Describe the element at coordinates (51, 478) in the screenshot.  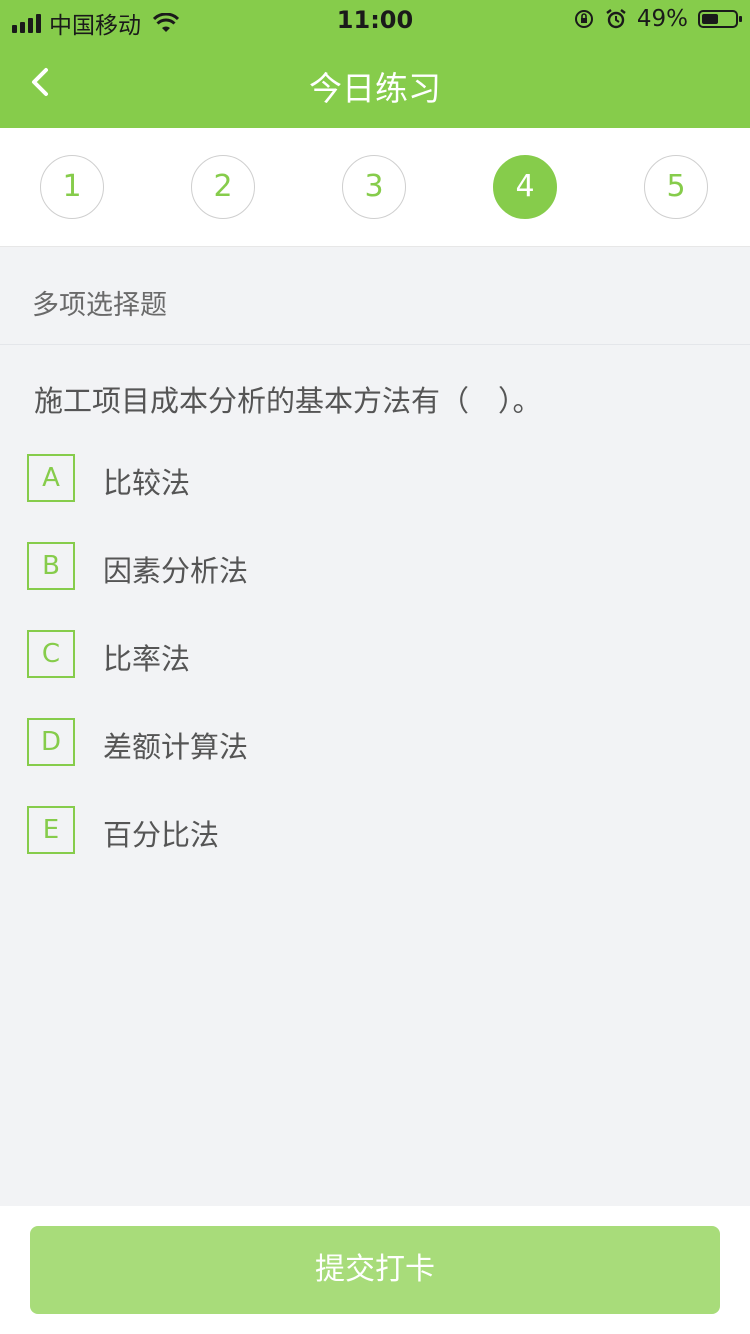
I see `option-a-key: A` at that location.